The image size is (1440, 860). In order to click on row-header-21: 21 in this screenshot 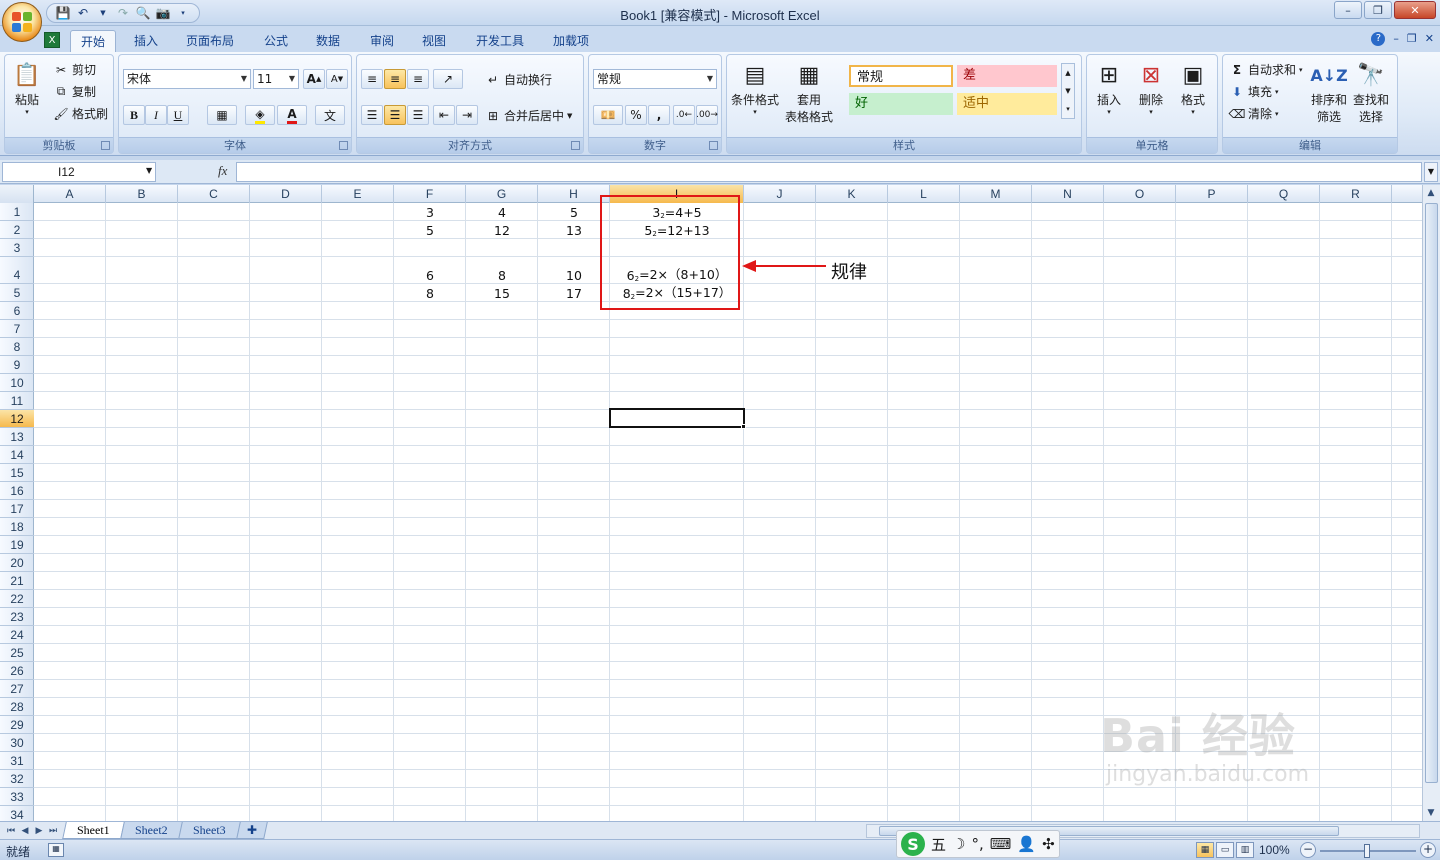, I will do `click(17, 581)`.